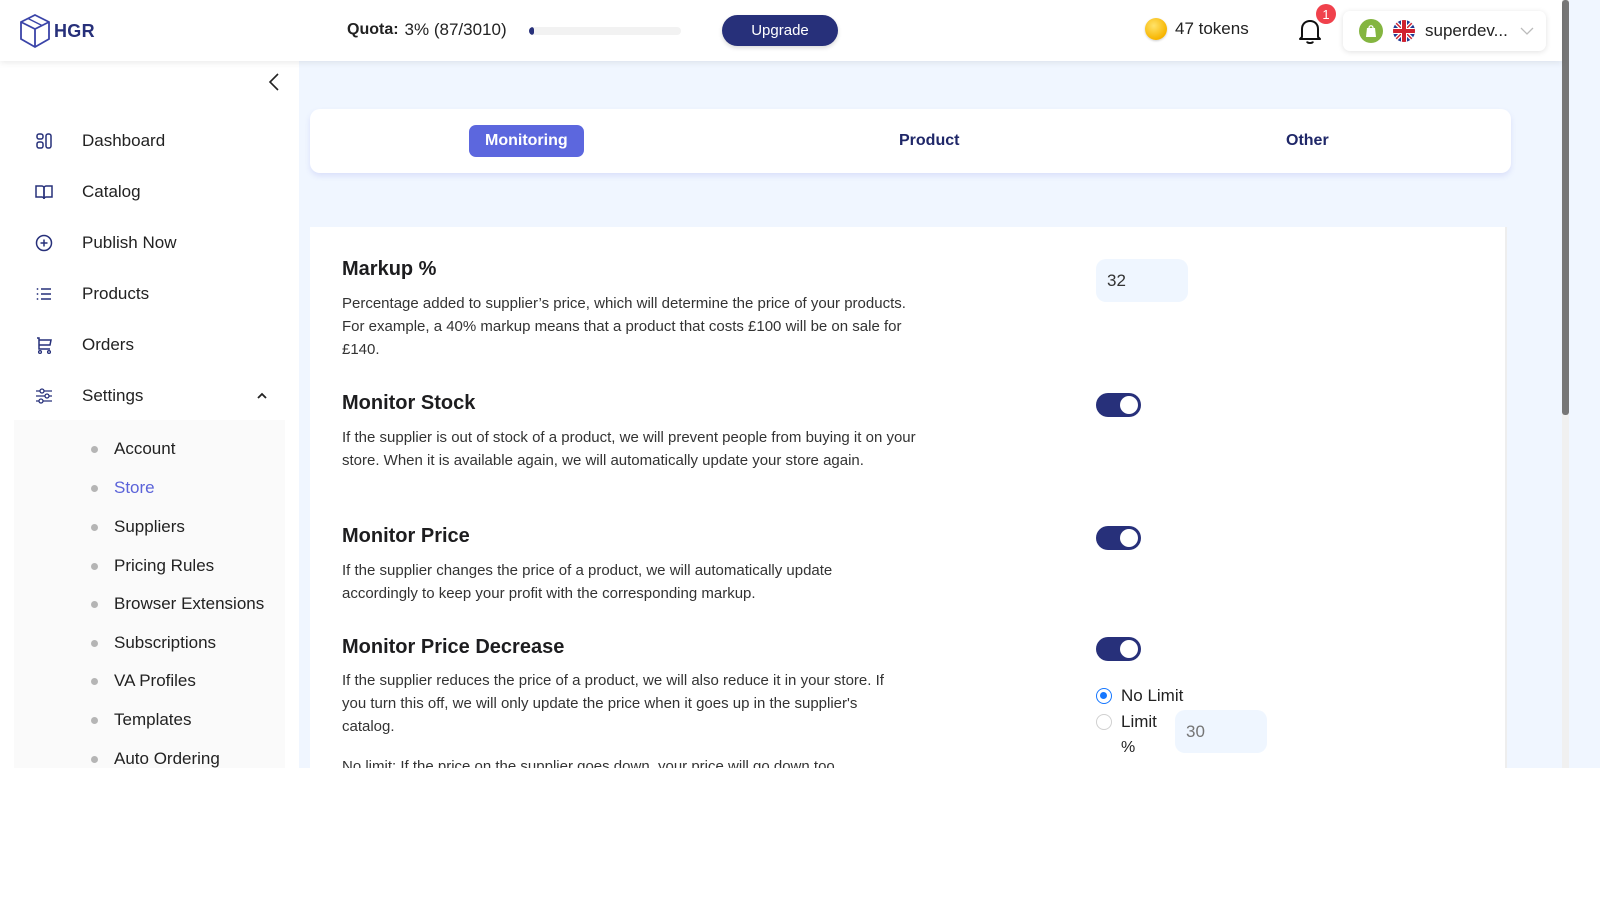  I want to click on submenu-item-store: Store, so click(149, 488).